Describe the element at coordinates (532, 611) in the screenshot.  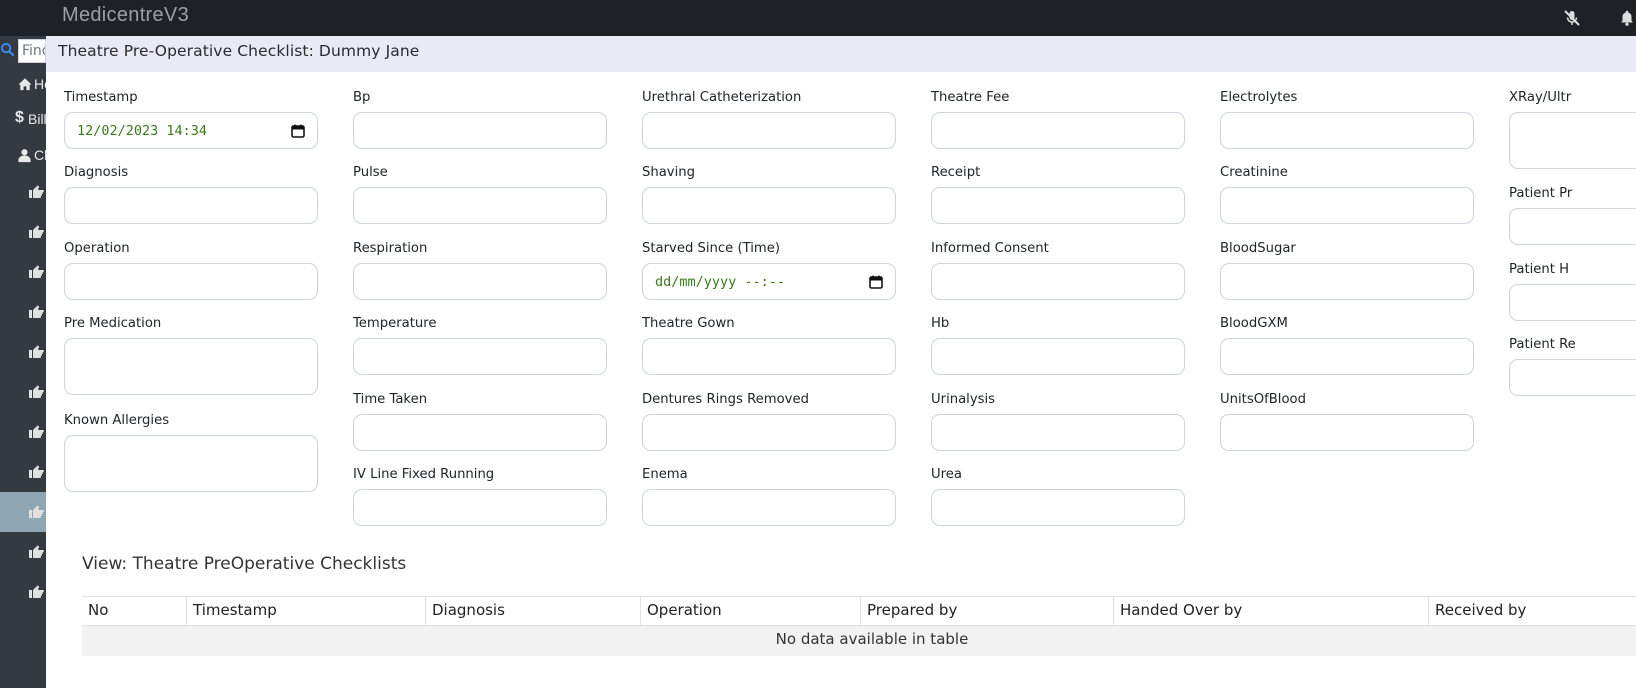
I see `column-header-diagnosis: Diagnosis` at that location.